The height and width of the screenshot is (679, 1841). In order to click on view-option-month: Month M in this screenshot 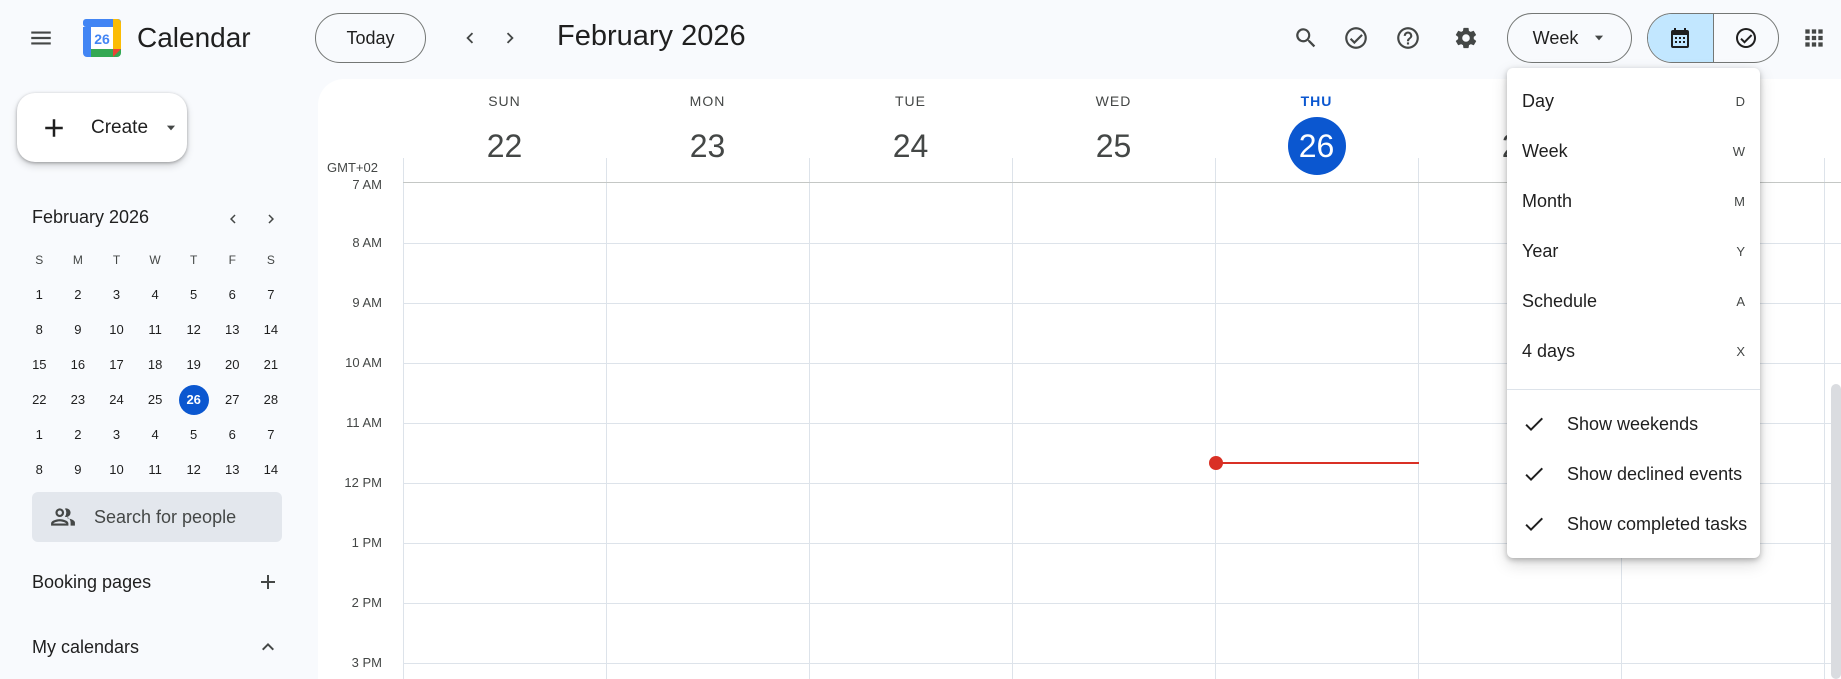, I will do `click(1633, 201)`.